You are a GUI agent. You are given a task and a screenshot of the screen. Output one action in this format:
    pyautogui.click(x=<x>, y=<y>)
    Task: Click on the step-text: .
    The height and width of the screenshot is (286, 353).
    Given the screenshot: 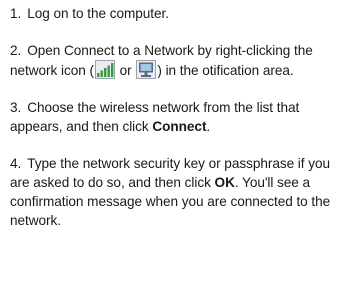 What is the action you would take?
    pyautogui.click(x=208, y=126)
    